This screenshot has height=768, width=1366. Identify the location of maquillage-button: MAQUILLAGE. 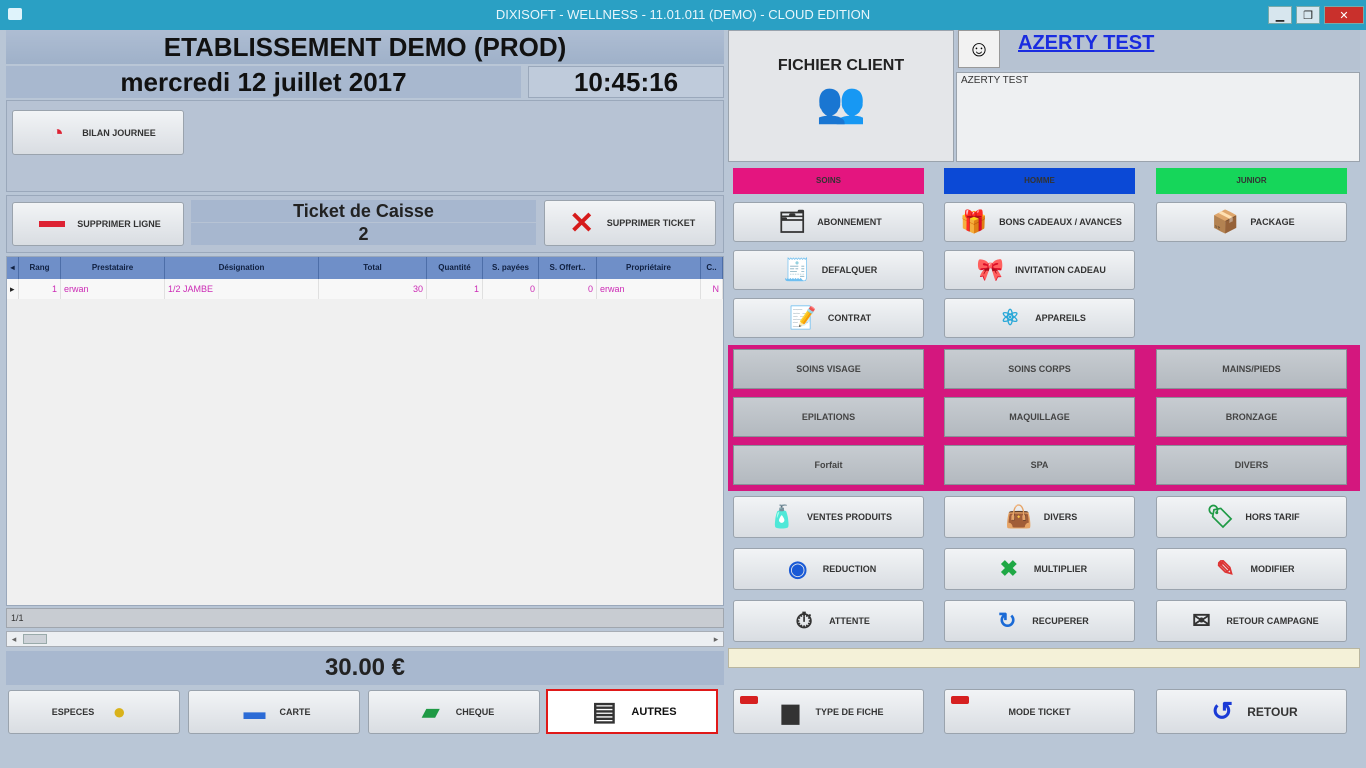
(1039, 417).